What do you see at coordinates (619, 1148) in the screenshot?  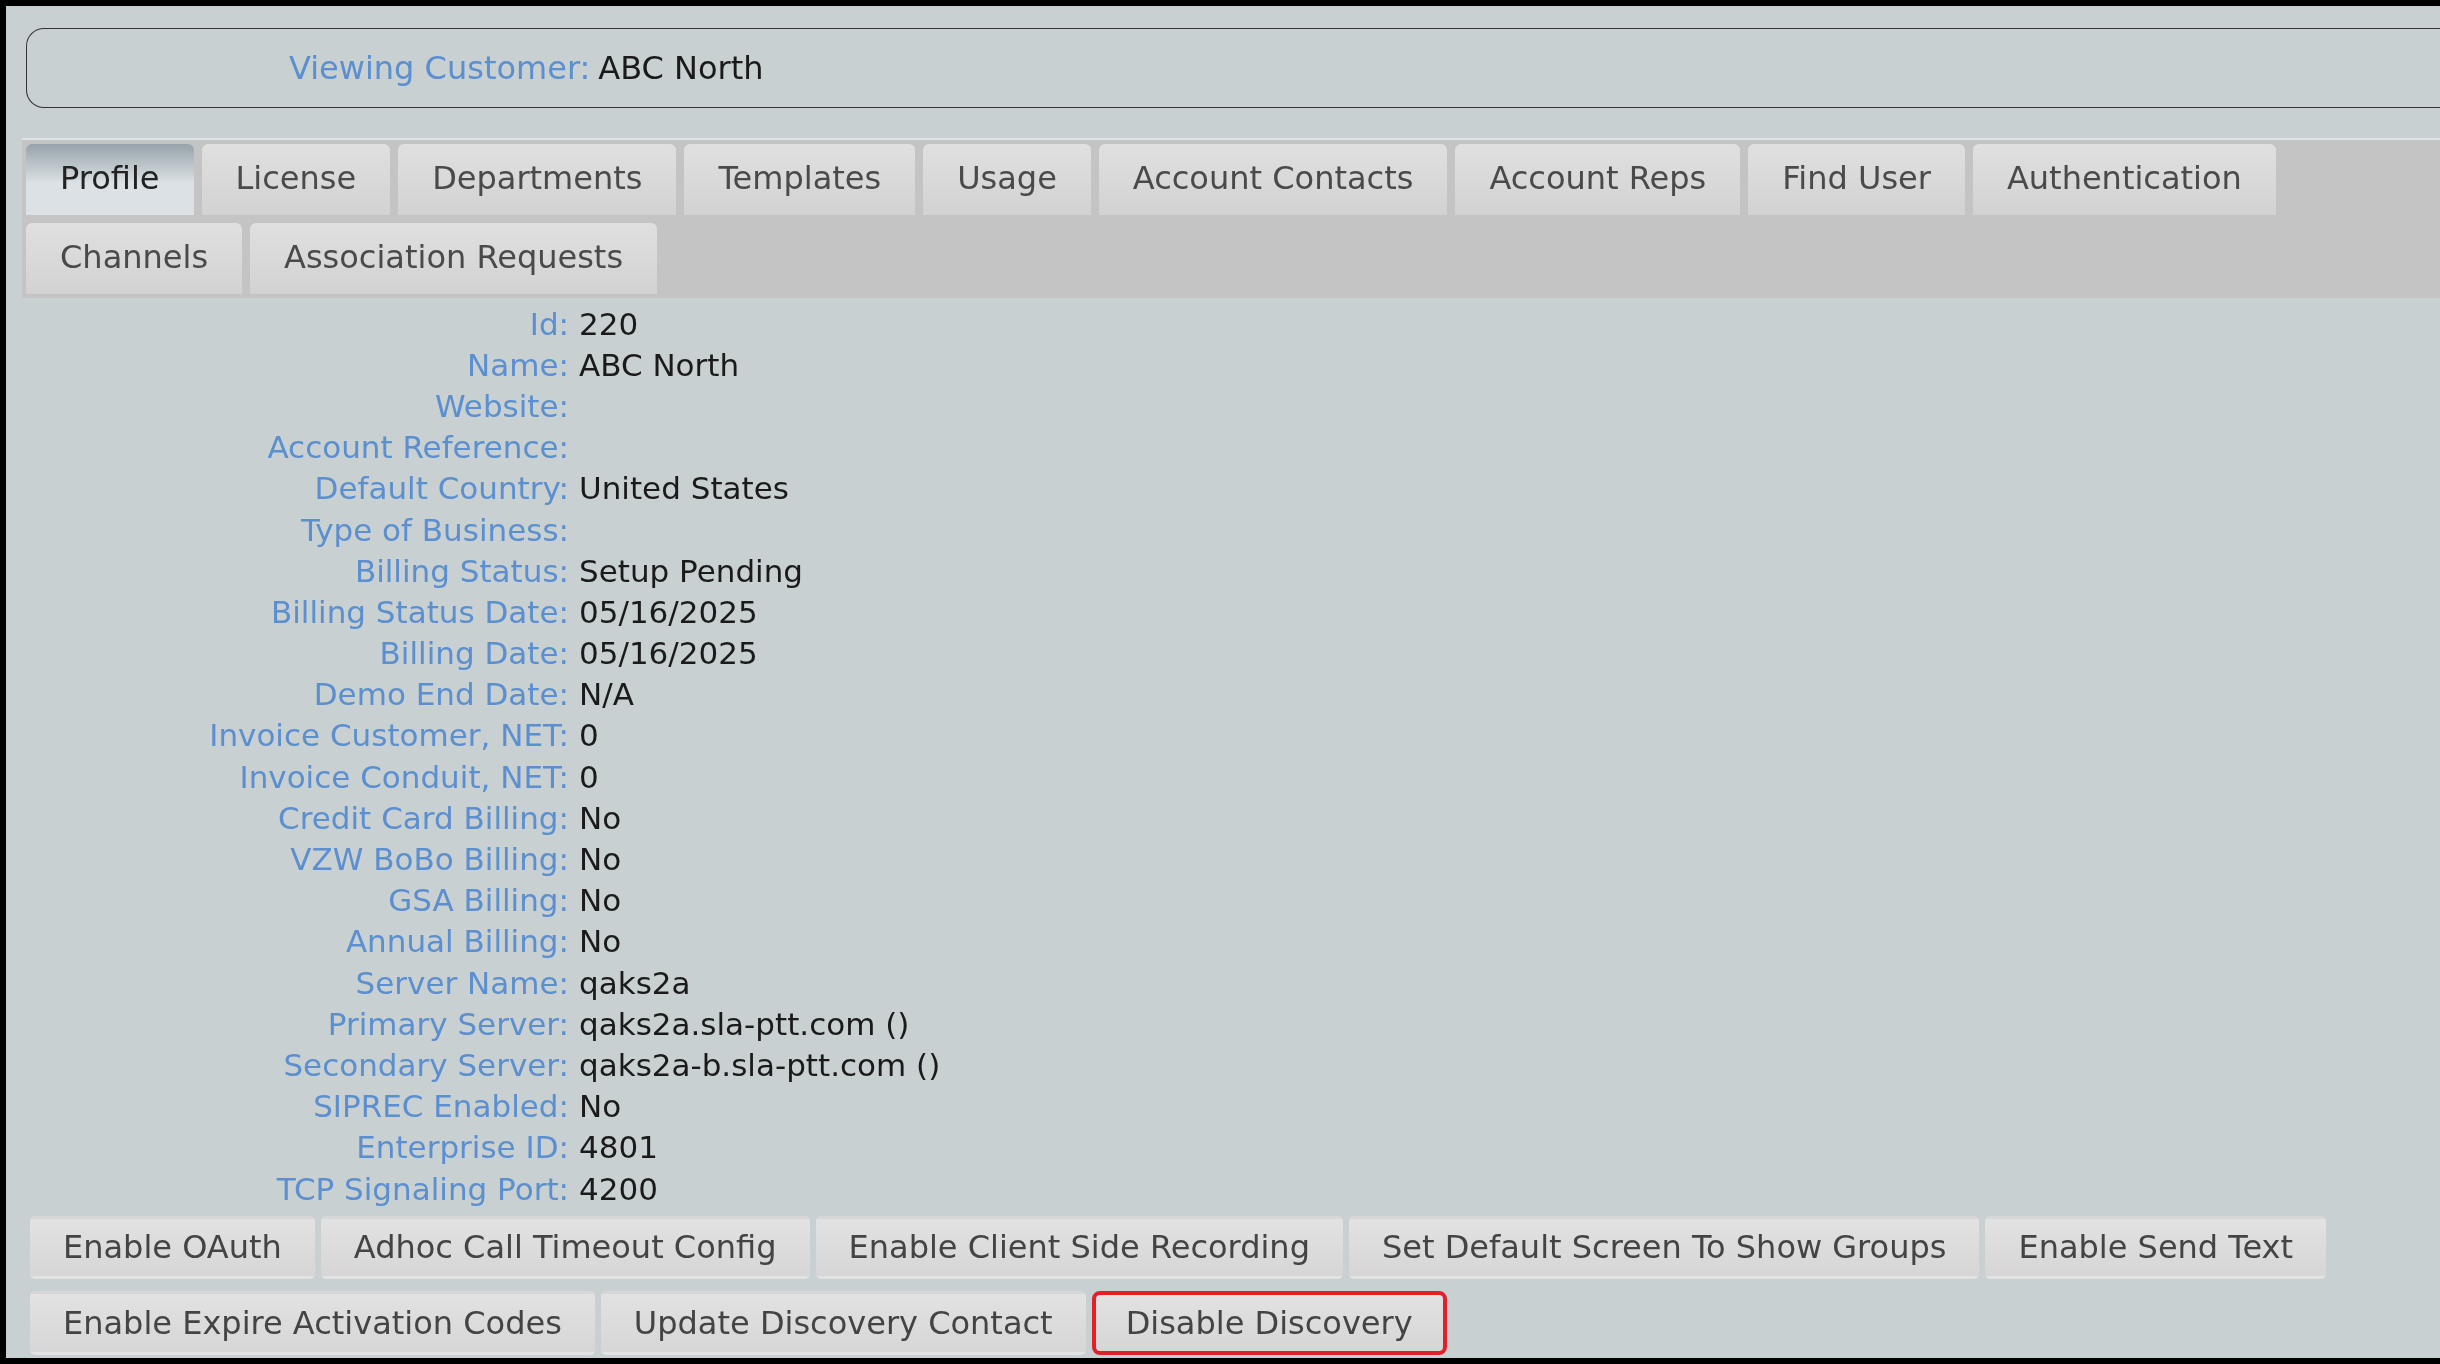 I see `field-value: 4801` at bounding box center [619, 1148].